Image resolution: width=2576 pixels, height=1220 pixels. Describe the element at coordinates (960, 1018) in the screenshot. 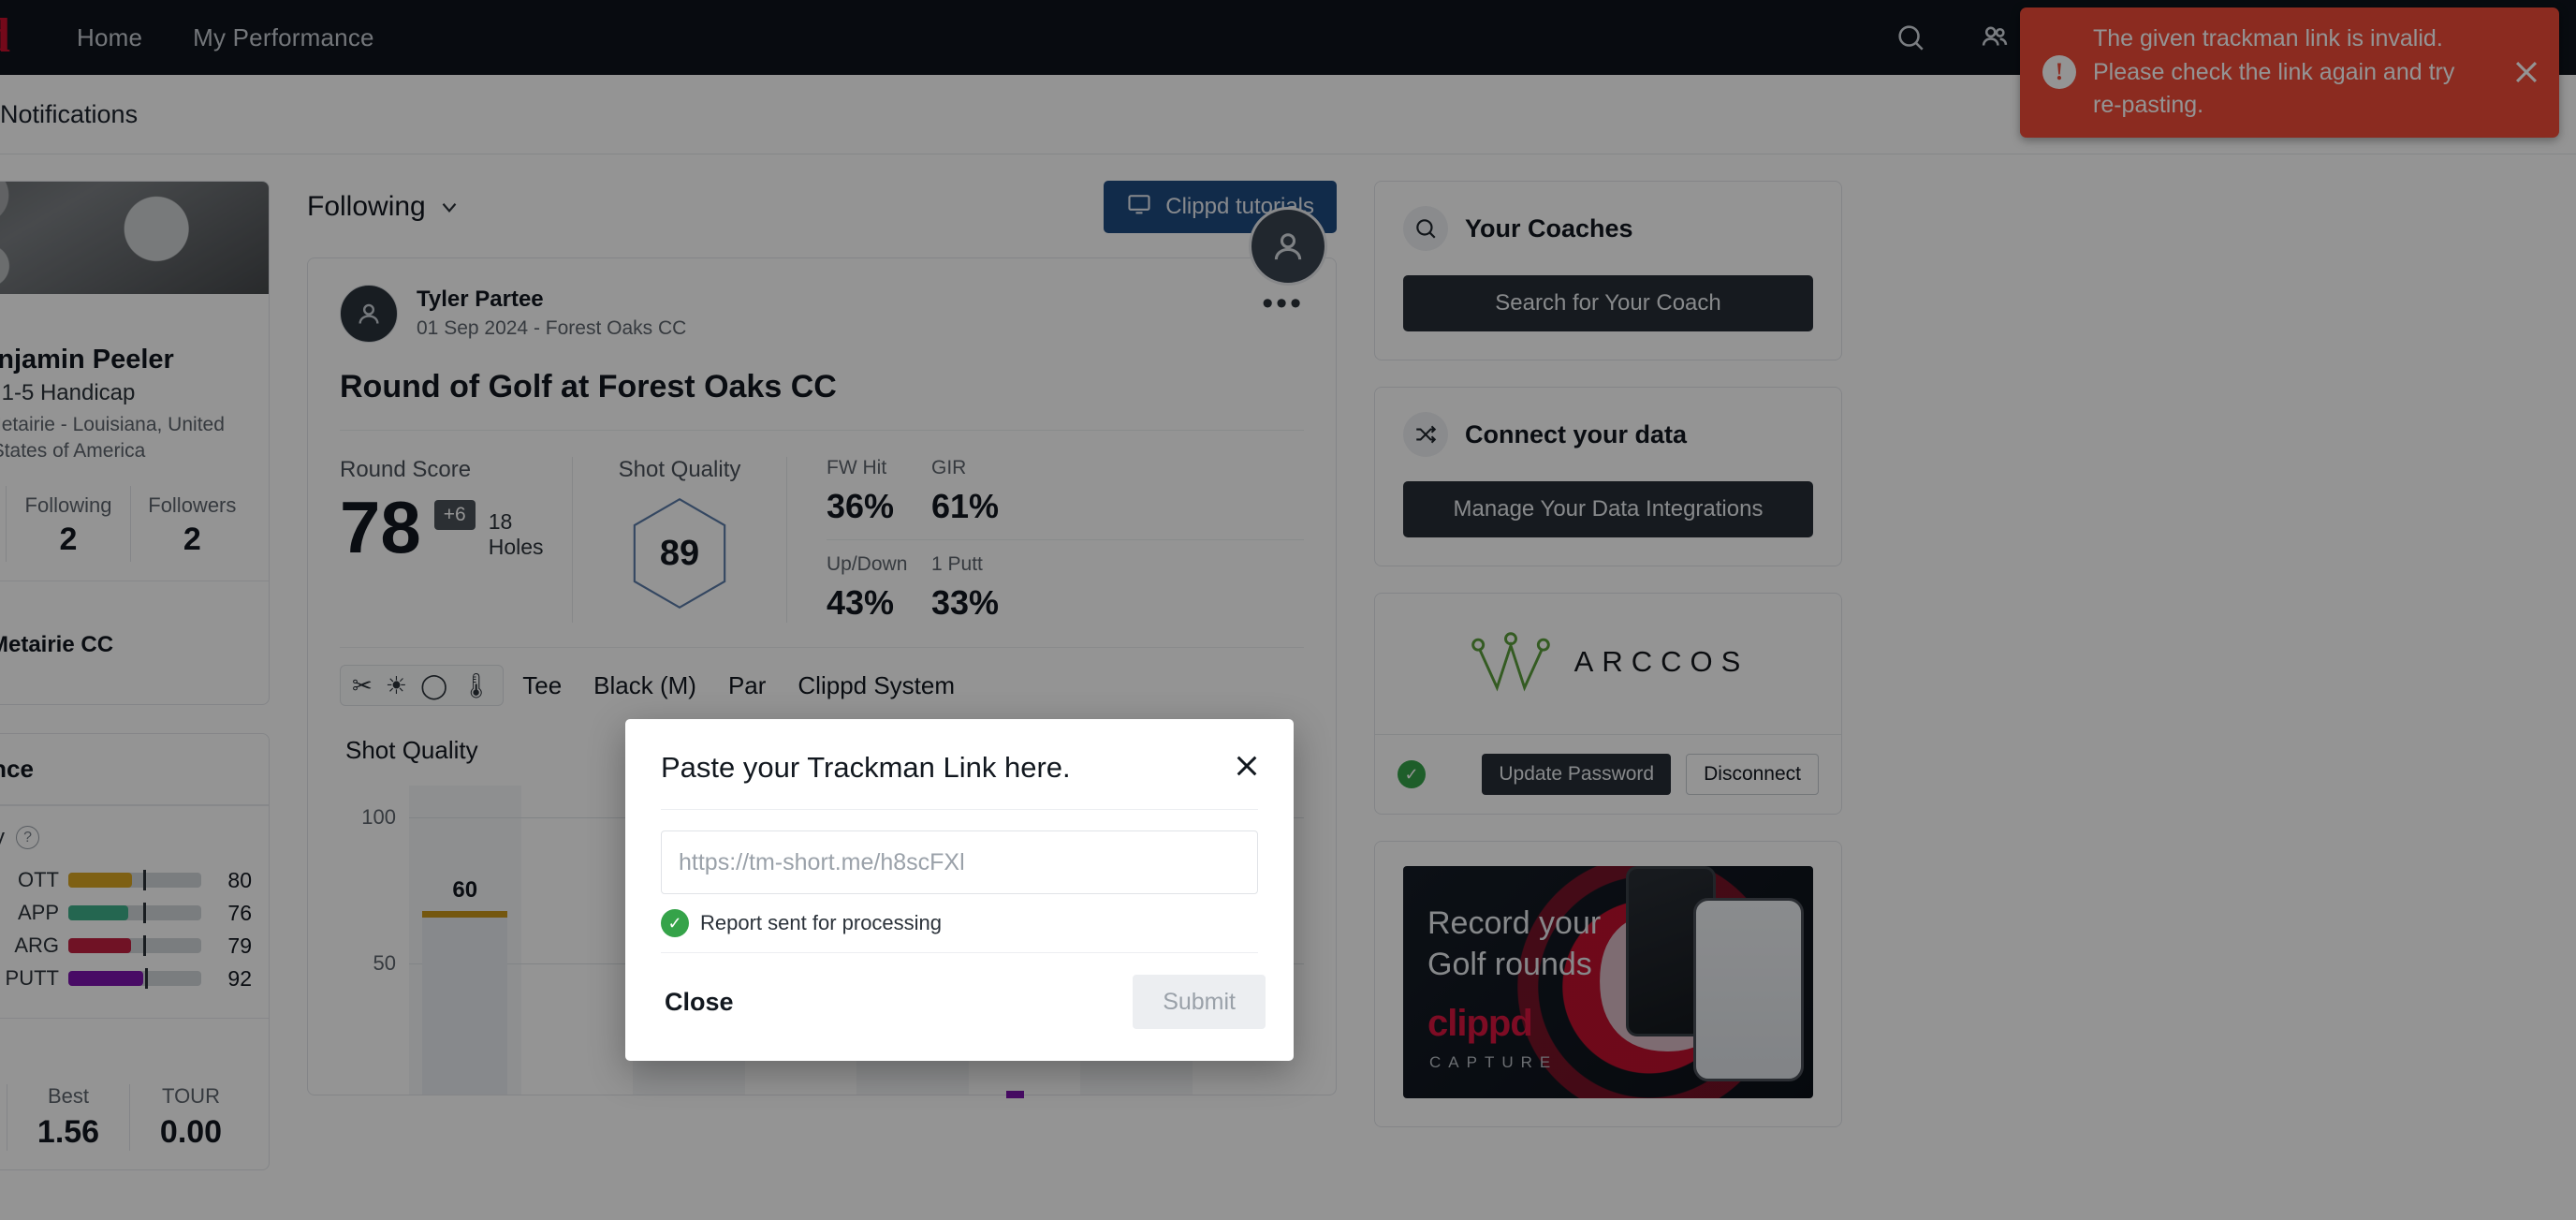

I see `modal-footer: Close Submit` at that location.